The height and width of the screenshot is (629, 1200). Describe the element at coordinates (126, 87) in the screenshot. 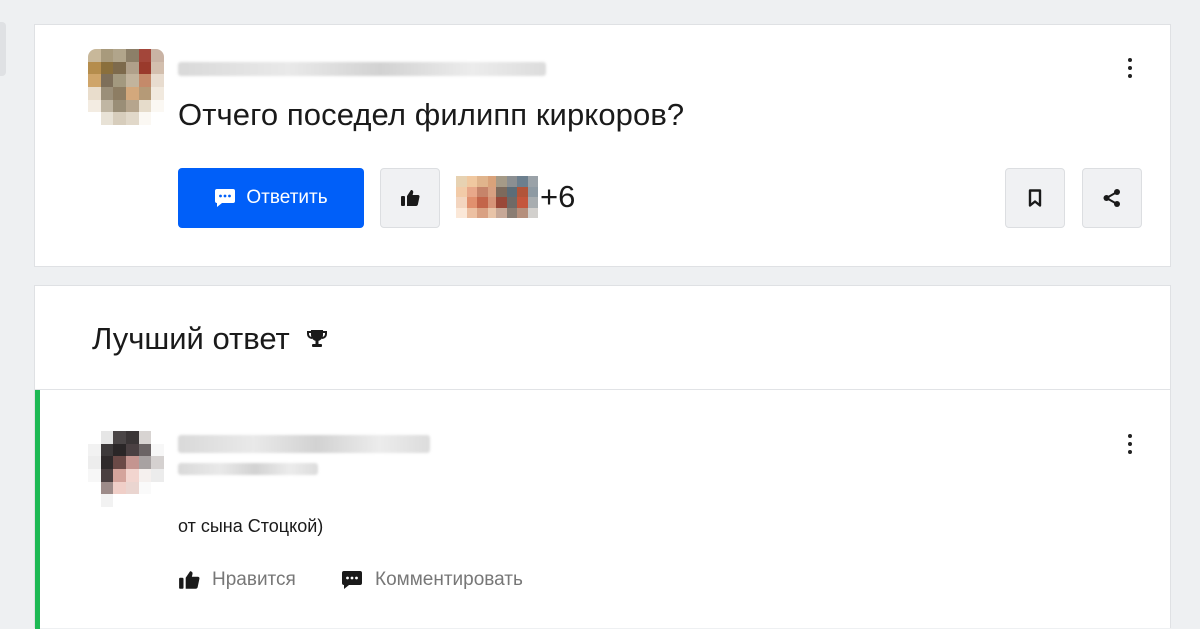

I see `question-author-avatar` at that location.